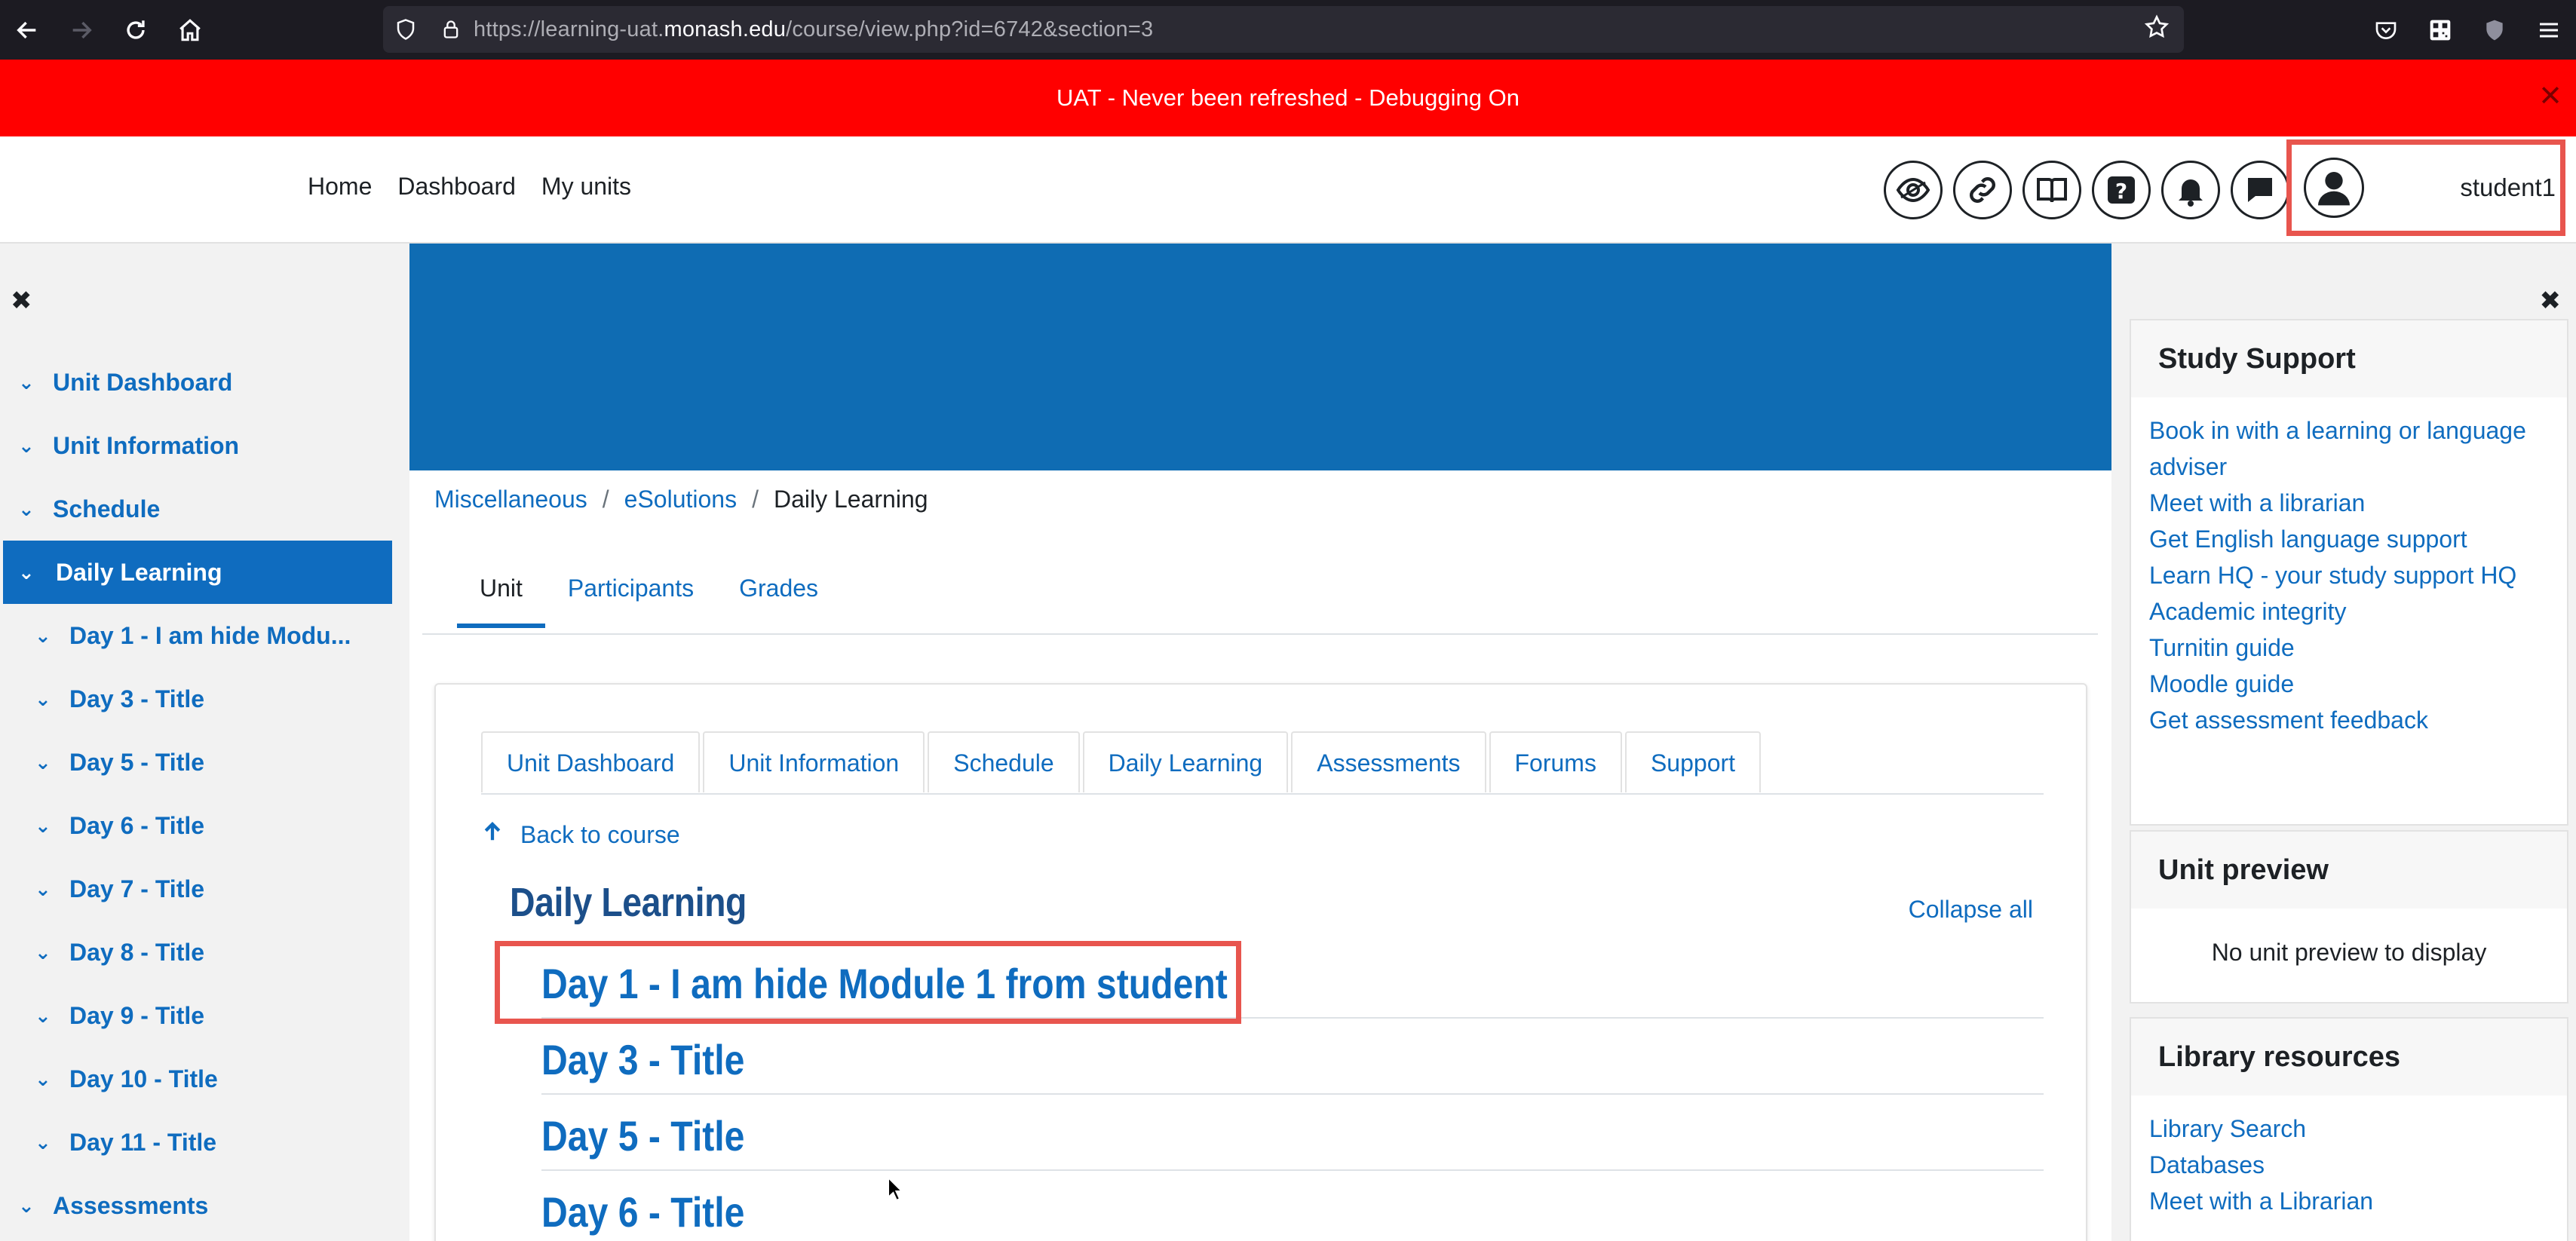 This screenshot has width=2576, height=1241. Describe the element at coordinates (2190, 190) in the screenshot. I see `bell-icon` at that location.